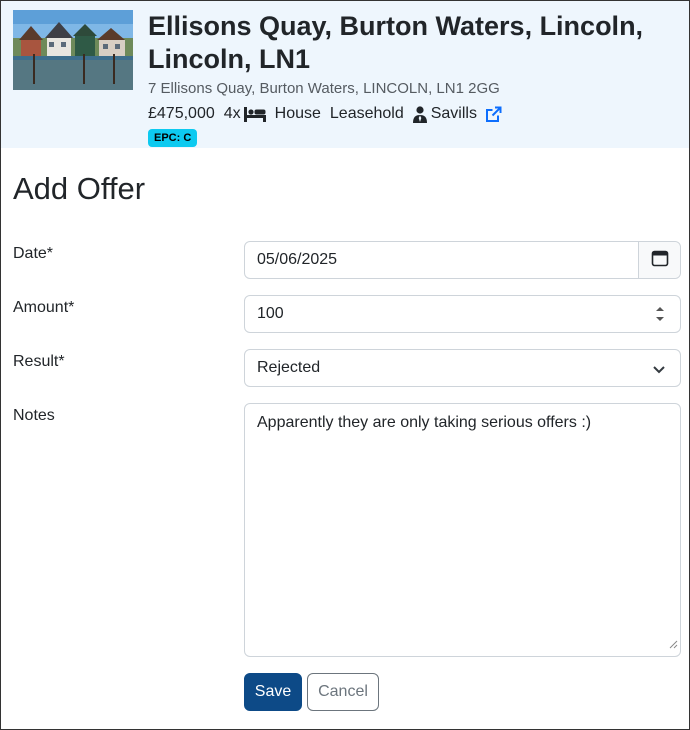 The image size is (690, 730). I want to click on chevron-down-icon, so click(659, 371).